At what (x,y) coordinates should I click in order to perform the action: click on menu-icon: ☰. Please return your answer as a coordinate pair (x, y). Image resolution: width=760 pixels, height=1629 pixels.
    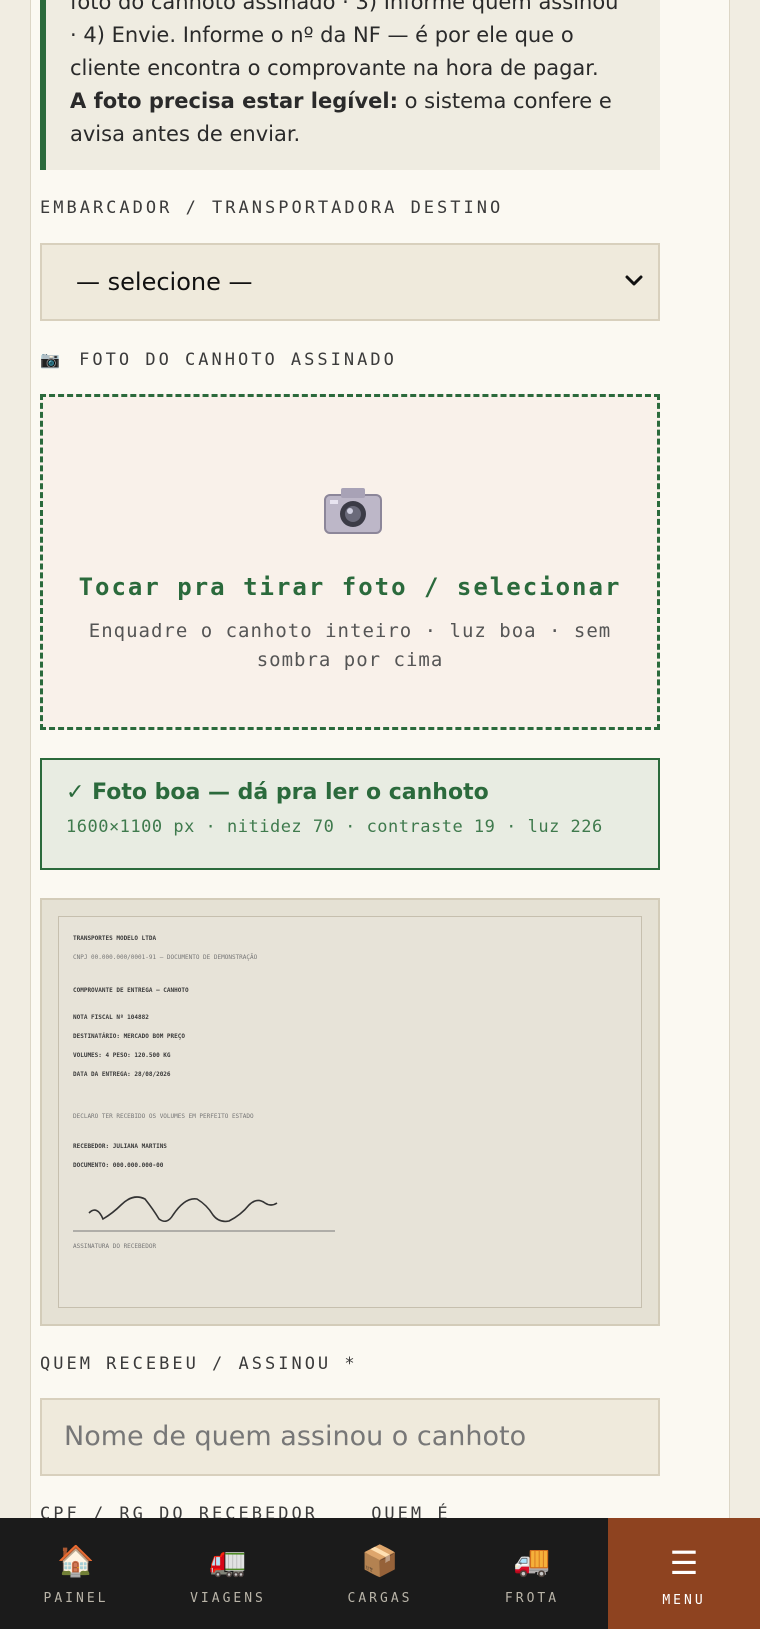
    Looking at the image, I should click on (684, 1563).